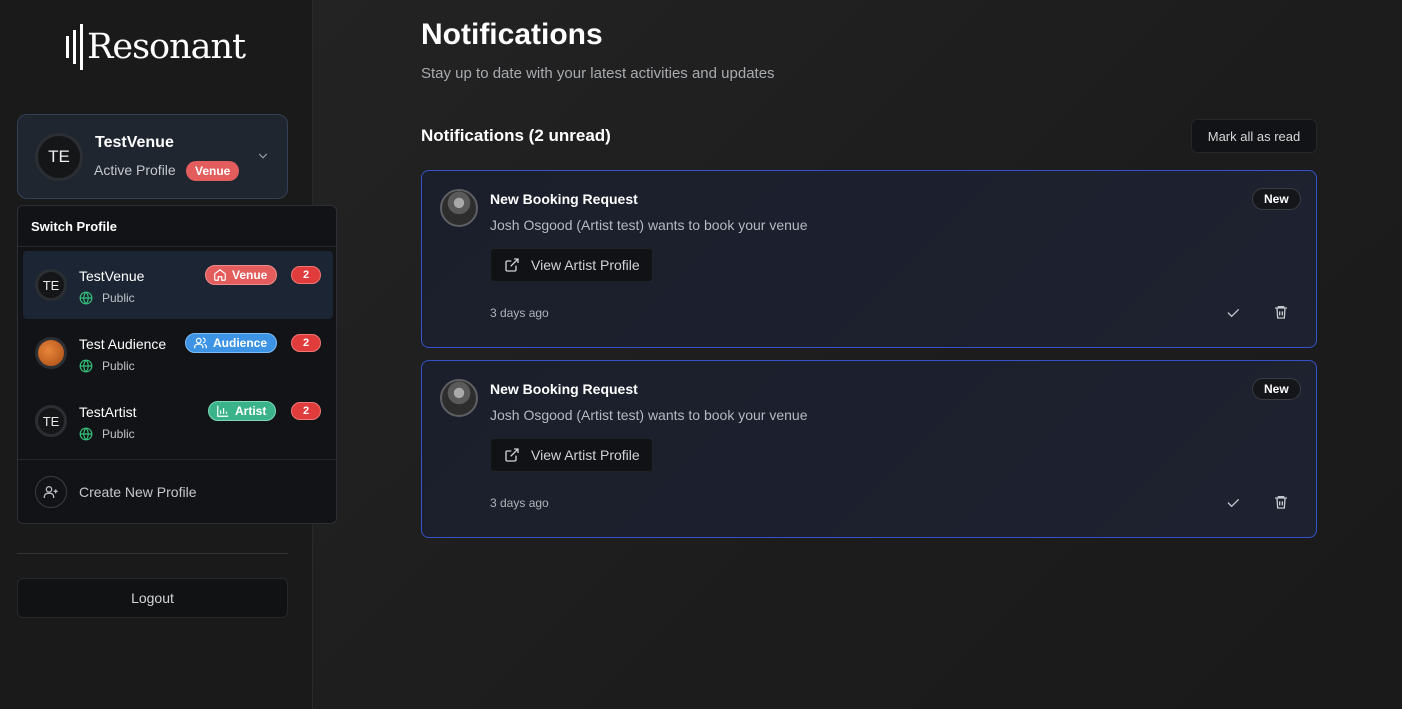  I want to click on profile-item-name: Test Audience, so click(123, 344).